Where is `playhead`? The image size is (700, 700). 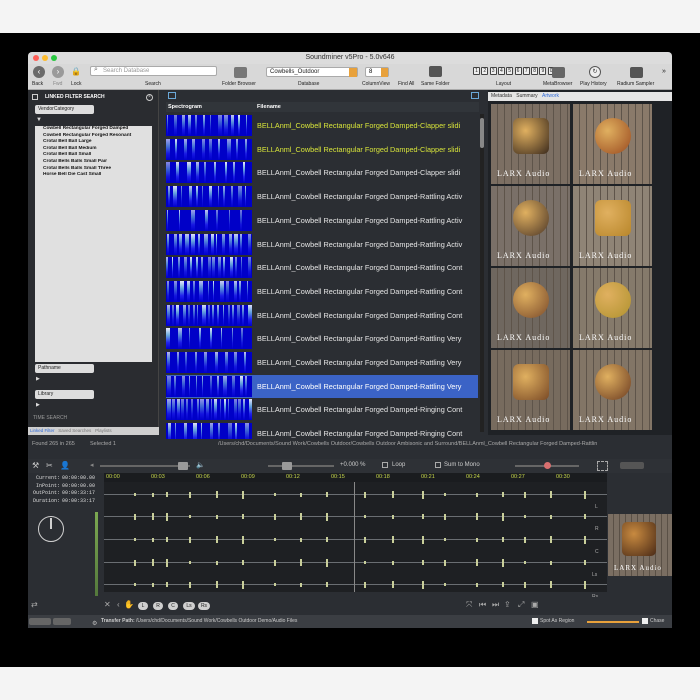 playhead is located at coordinates (354, 537).